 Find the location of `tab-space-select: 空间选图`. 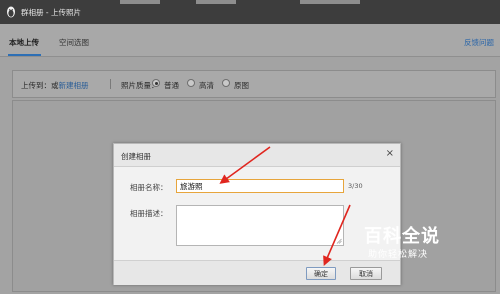

tab-space-select: 空间选图 is located at coordinates (74, 42).